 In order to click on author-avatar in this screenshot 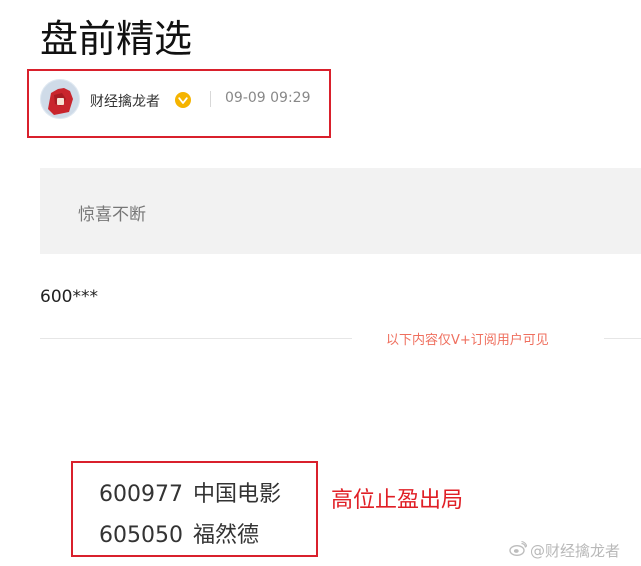, I will do `click(60, 99)`.